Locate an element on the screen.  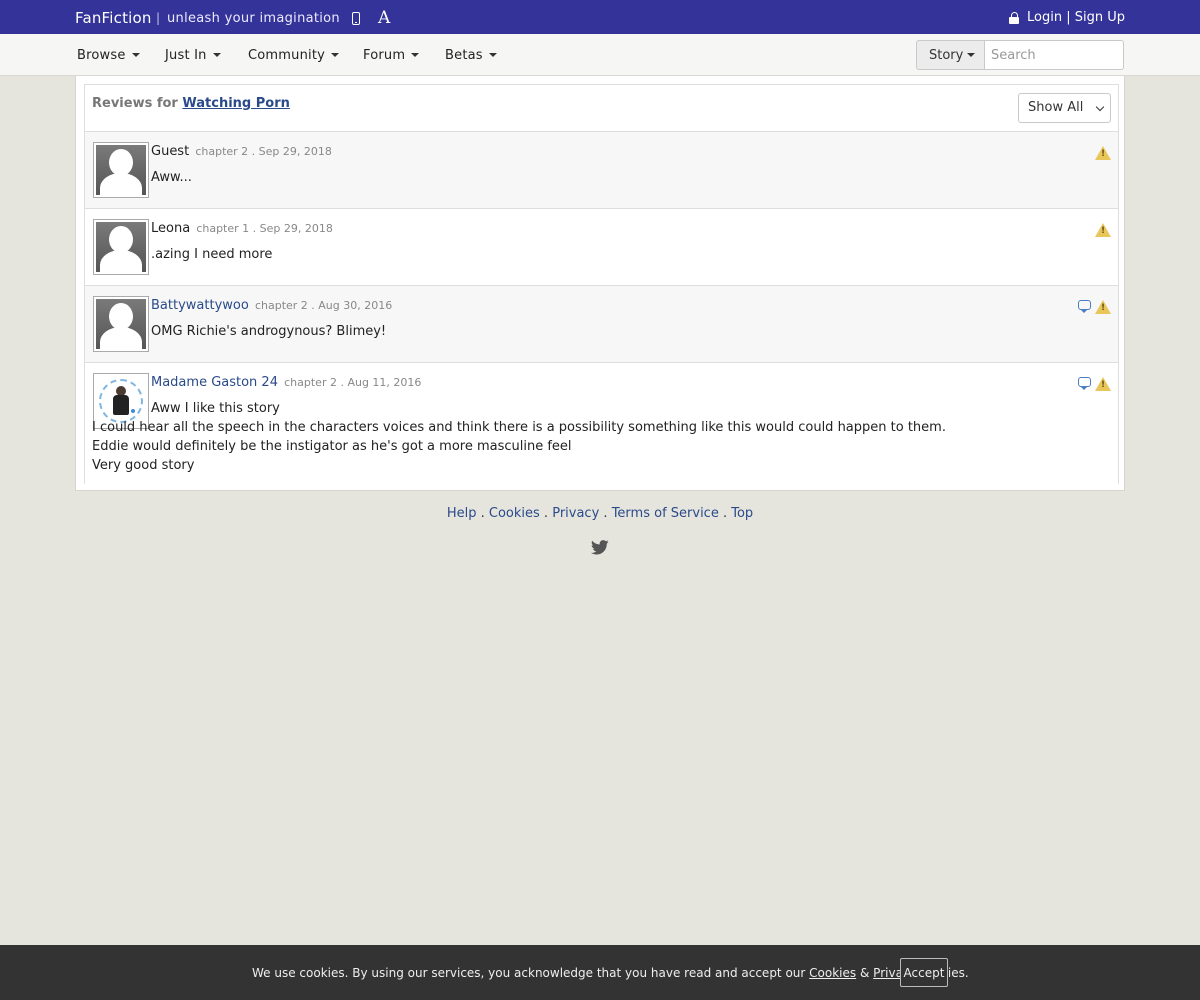
review-text: OMG Richie's androgynous? Blimey! is located at coordinates (269, 331).